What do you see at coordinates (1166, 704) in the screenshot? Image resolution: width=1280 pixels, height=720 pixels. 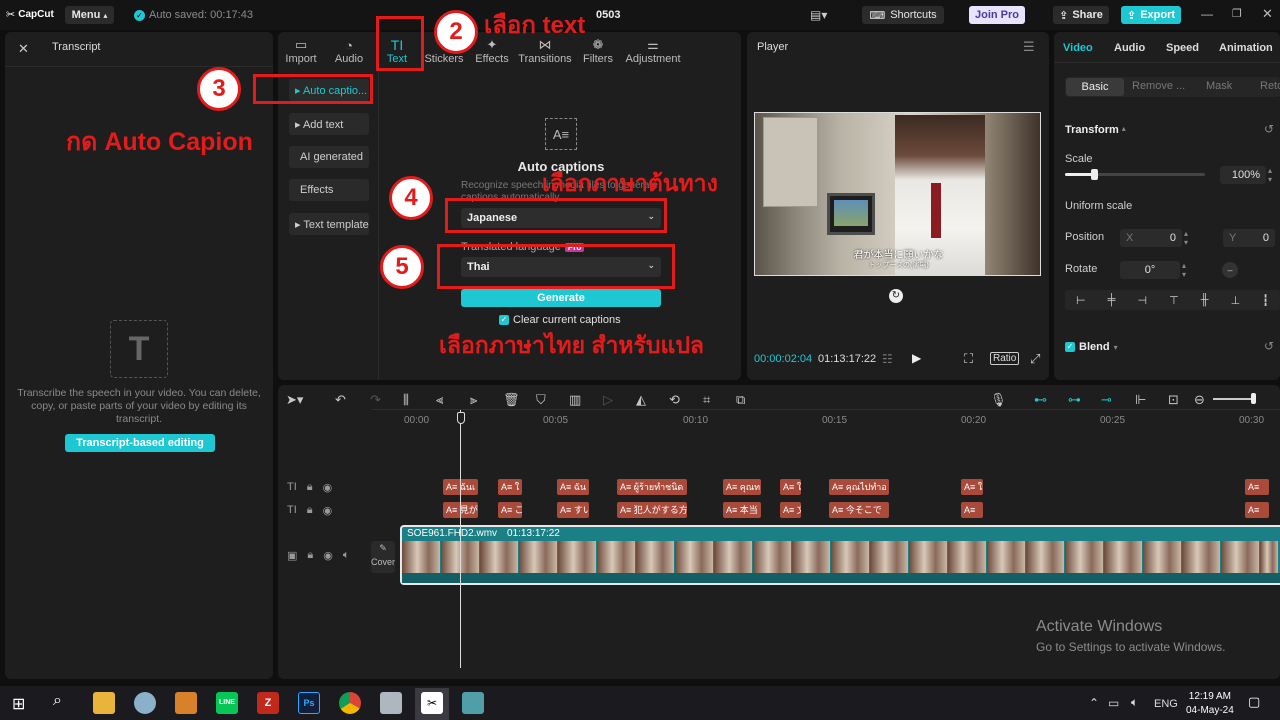 I see `language-indicator: ENG` at bounding box center [1166, 704].